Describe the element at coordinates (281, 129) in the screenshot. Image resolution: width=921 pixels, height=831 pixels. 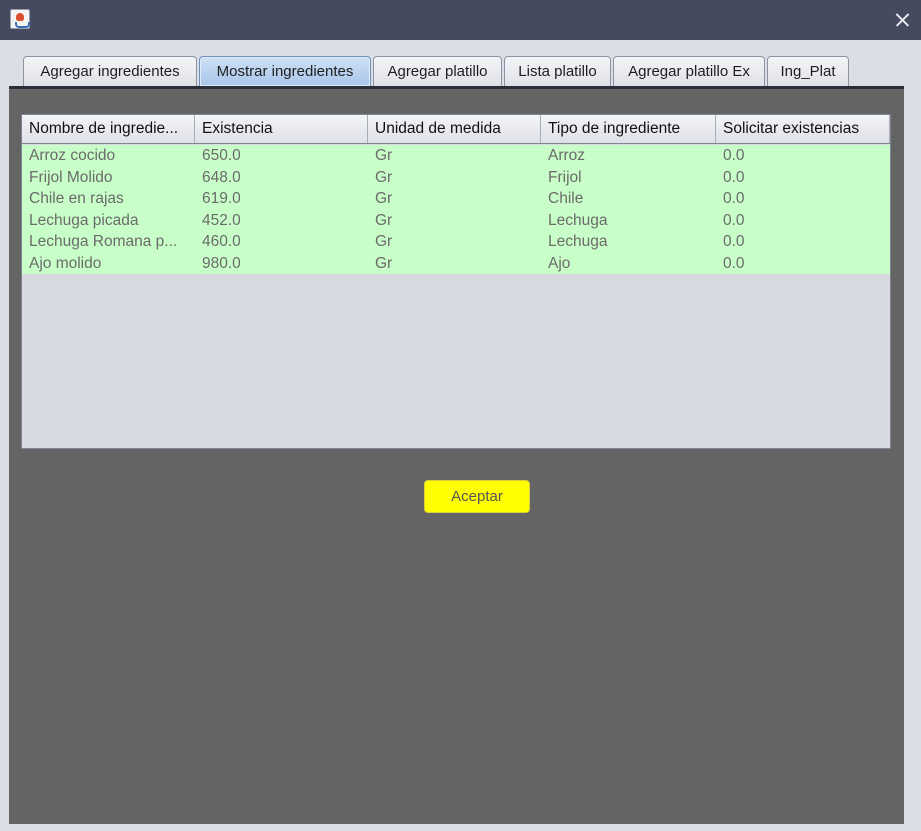
I see `column-header-existencia: Existencia` at that location.